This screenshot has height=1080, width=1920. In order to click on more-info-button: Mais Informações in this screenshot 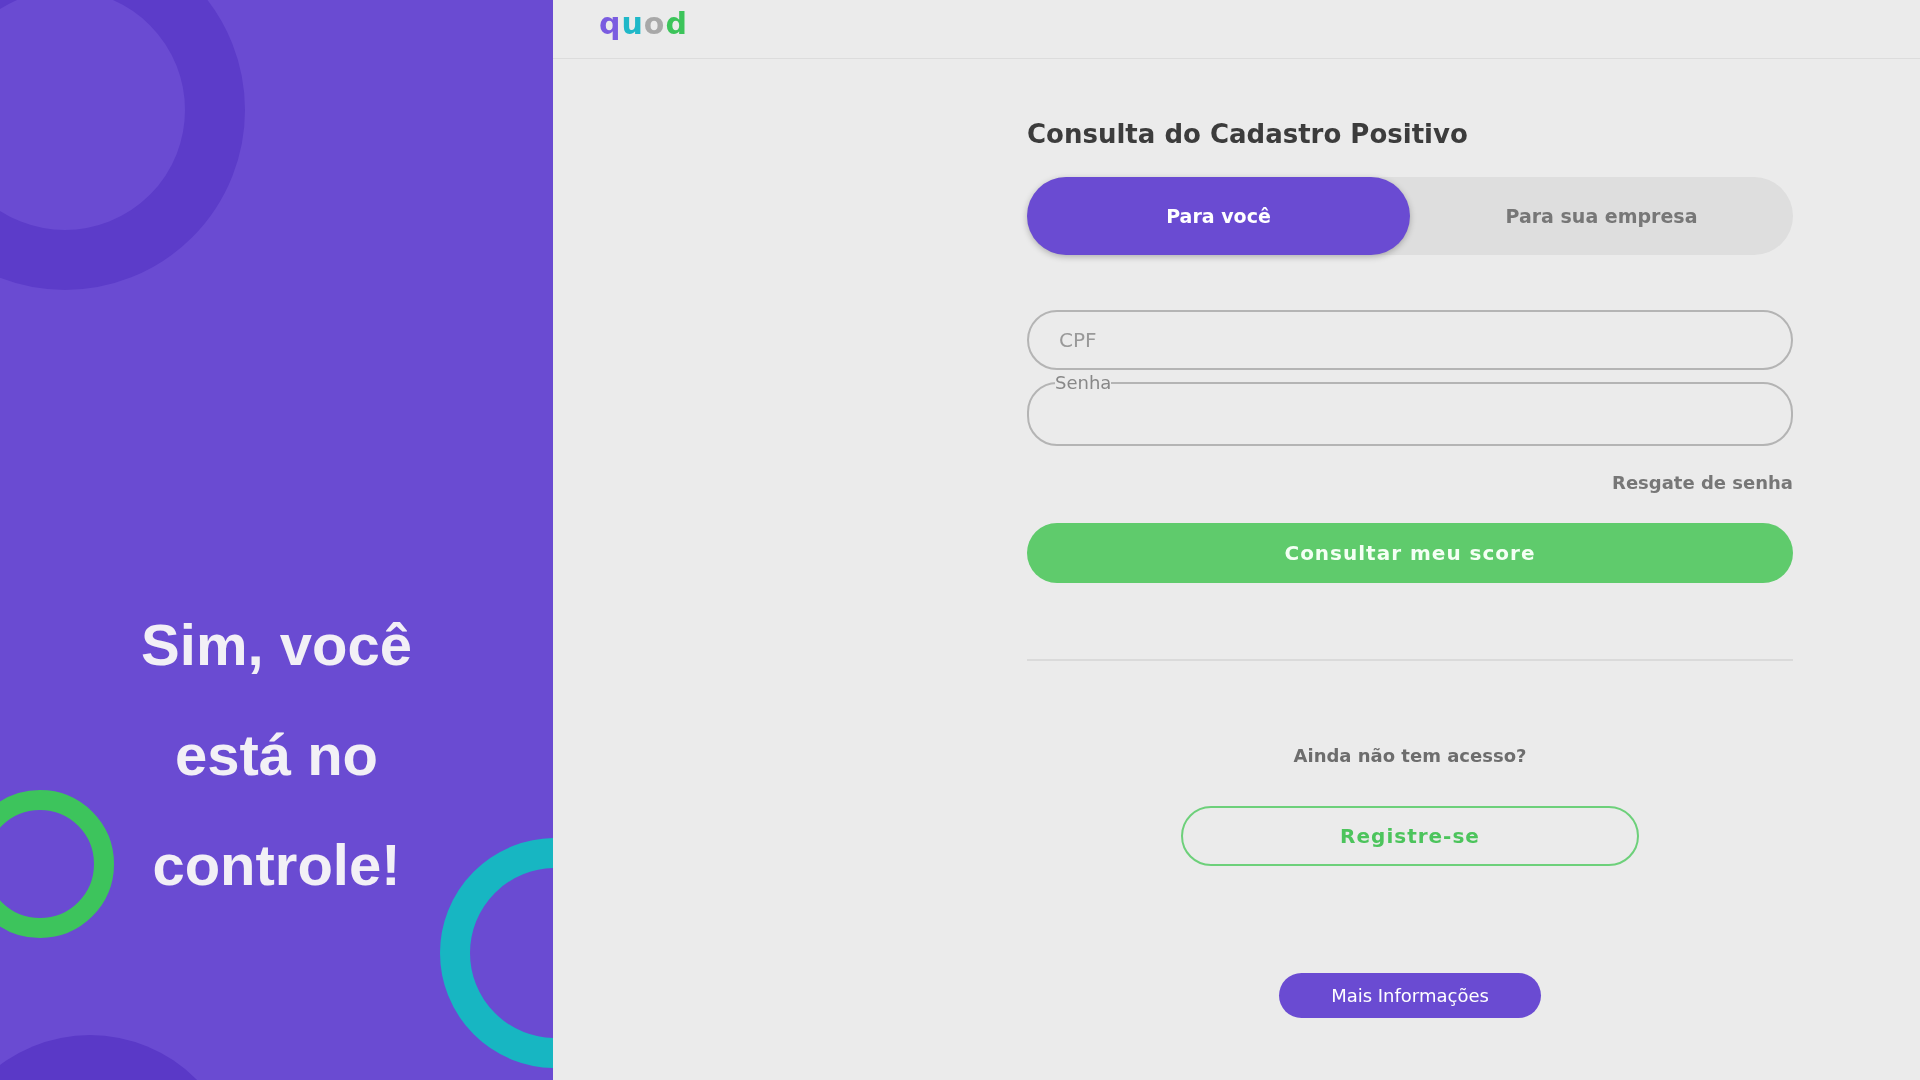, I will do `click(1410, 995)`.